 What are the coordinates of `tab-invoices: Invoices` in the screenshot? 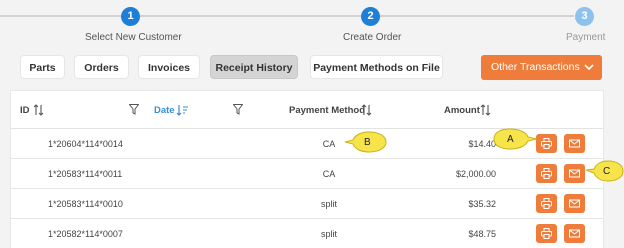 It's located at (169, 67).